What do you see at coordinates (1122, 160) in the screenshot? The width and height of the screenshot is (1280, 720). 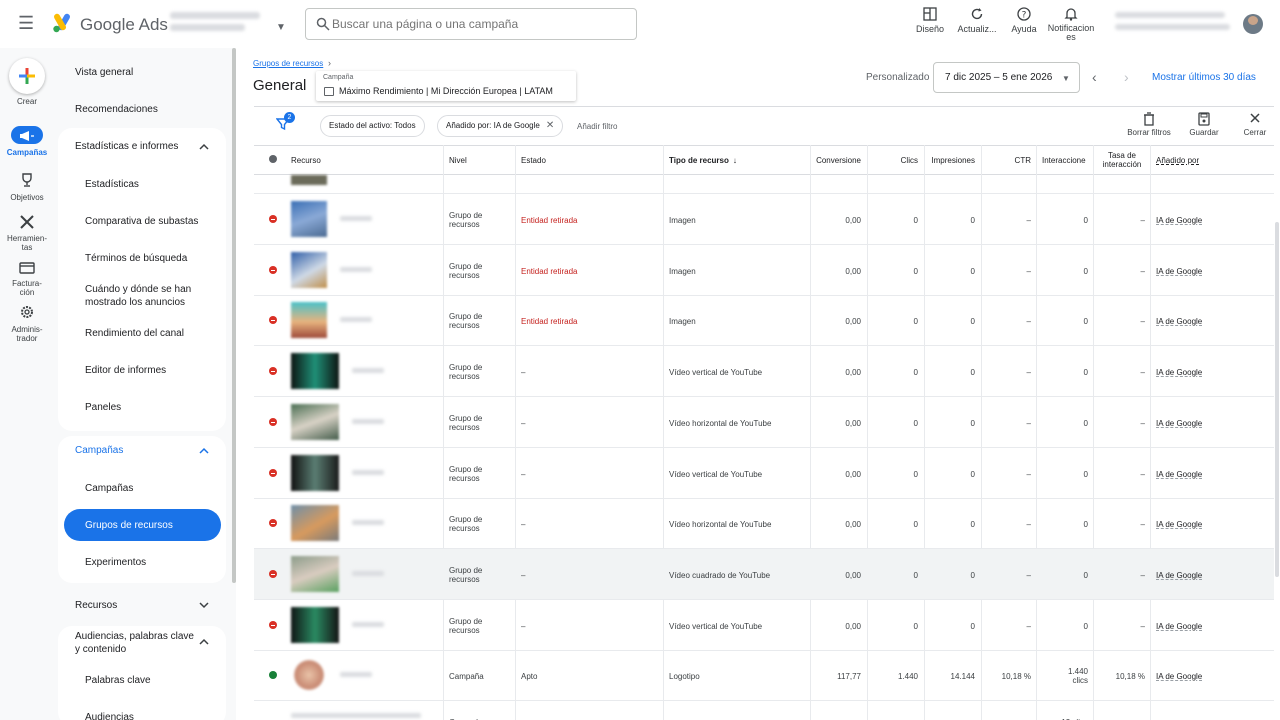 I see `col-header-interaction-rate: Tasa de interacción` at bounding box center [1122, 160].